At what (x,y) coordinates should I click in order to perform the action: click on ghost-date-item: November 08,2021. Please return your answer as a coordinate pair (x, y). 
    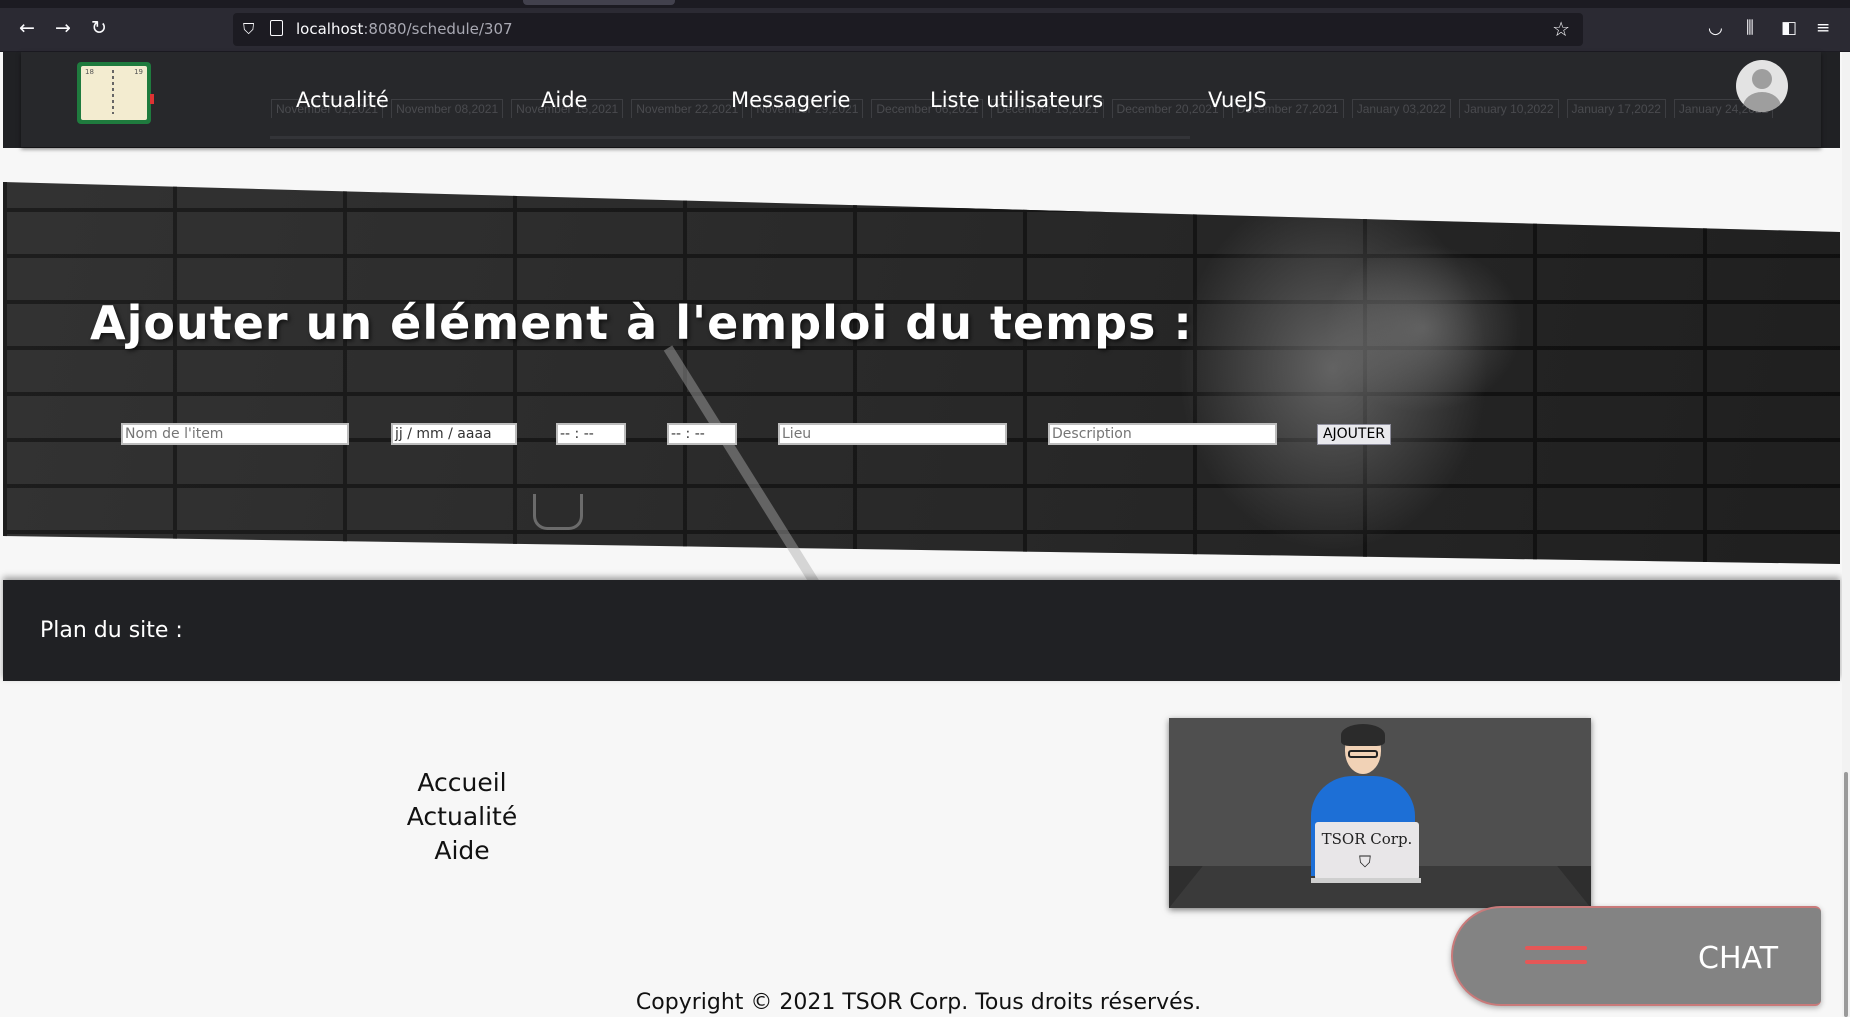
    Looking at the image, I should click on (447, 108).